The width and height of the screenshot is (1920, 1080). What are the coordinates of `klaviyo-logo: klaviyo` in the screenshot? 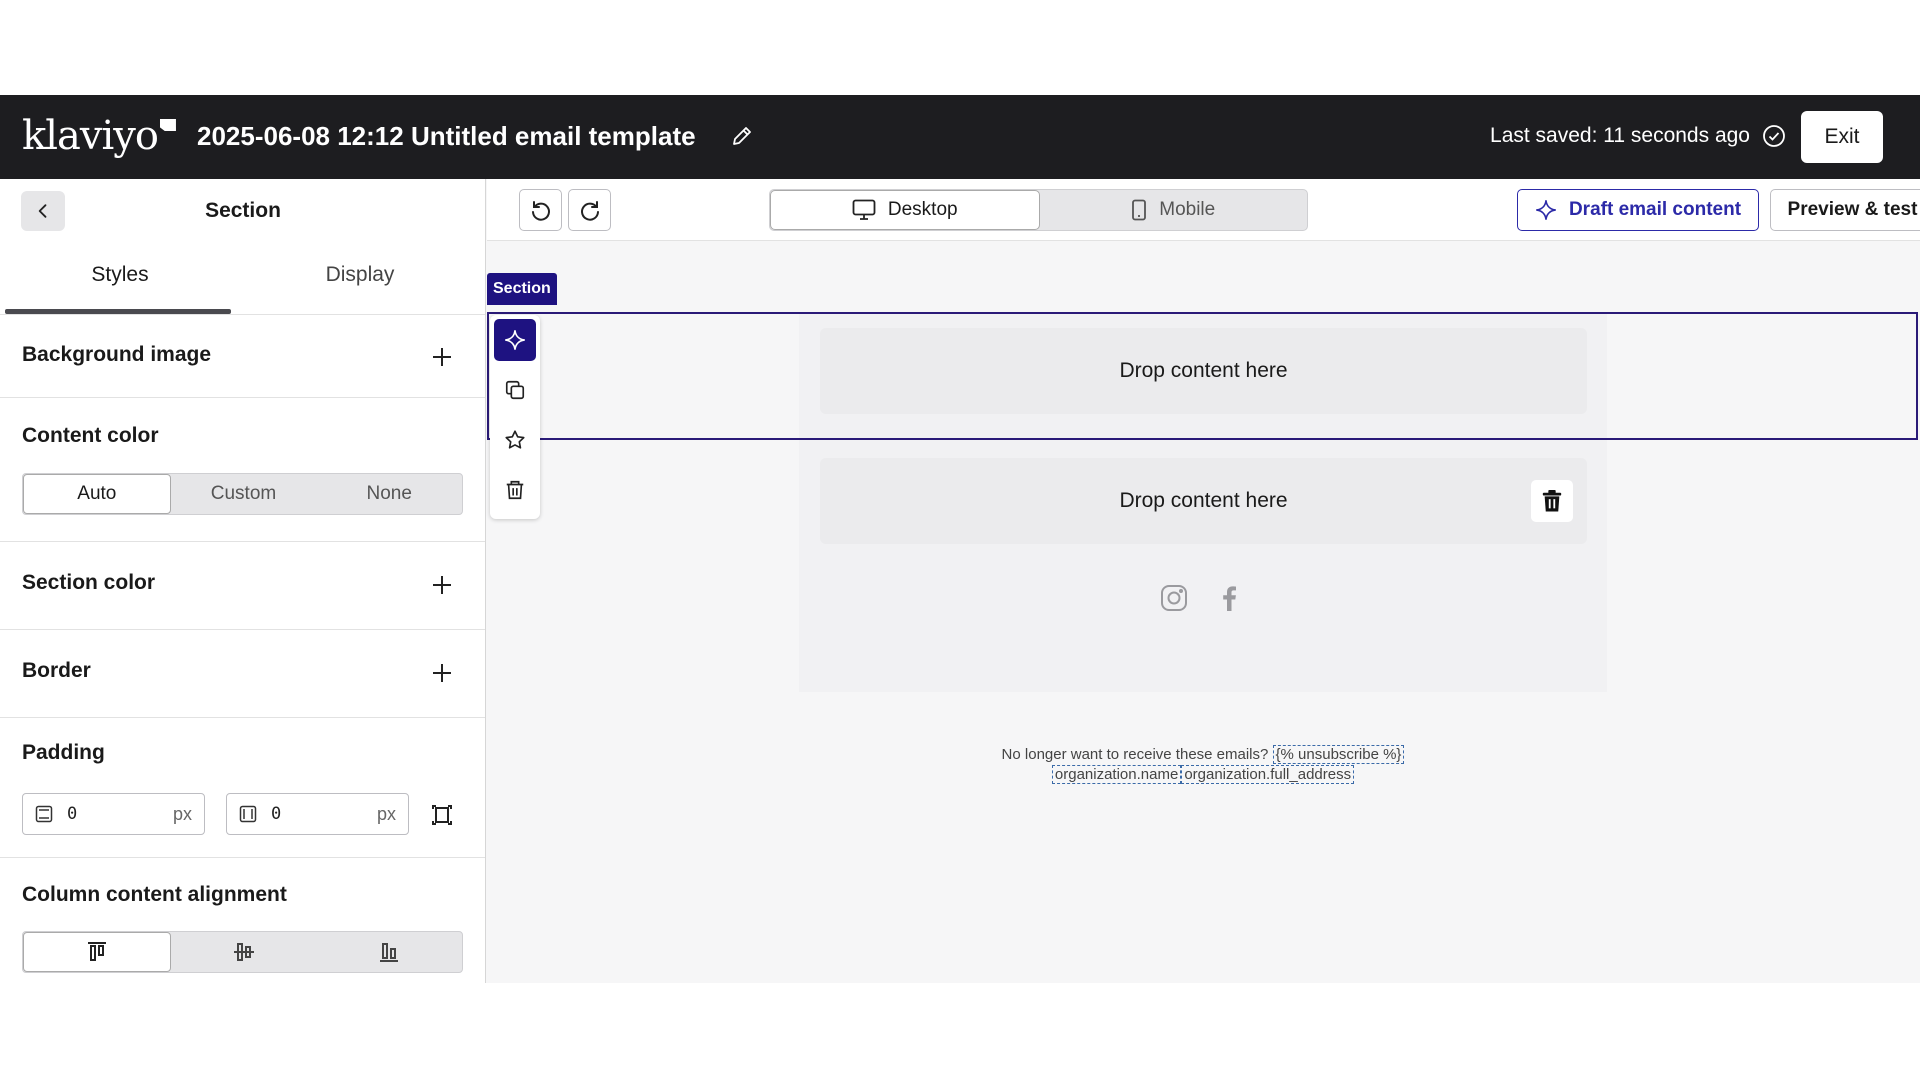 It's located at (99, 136).